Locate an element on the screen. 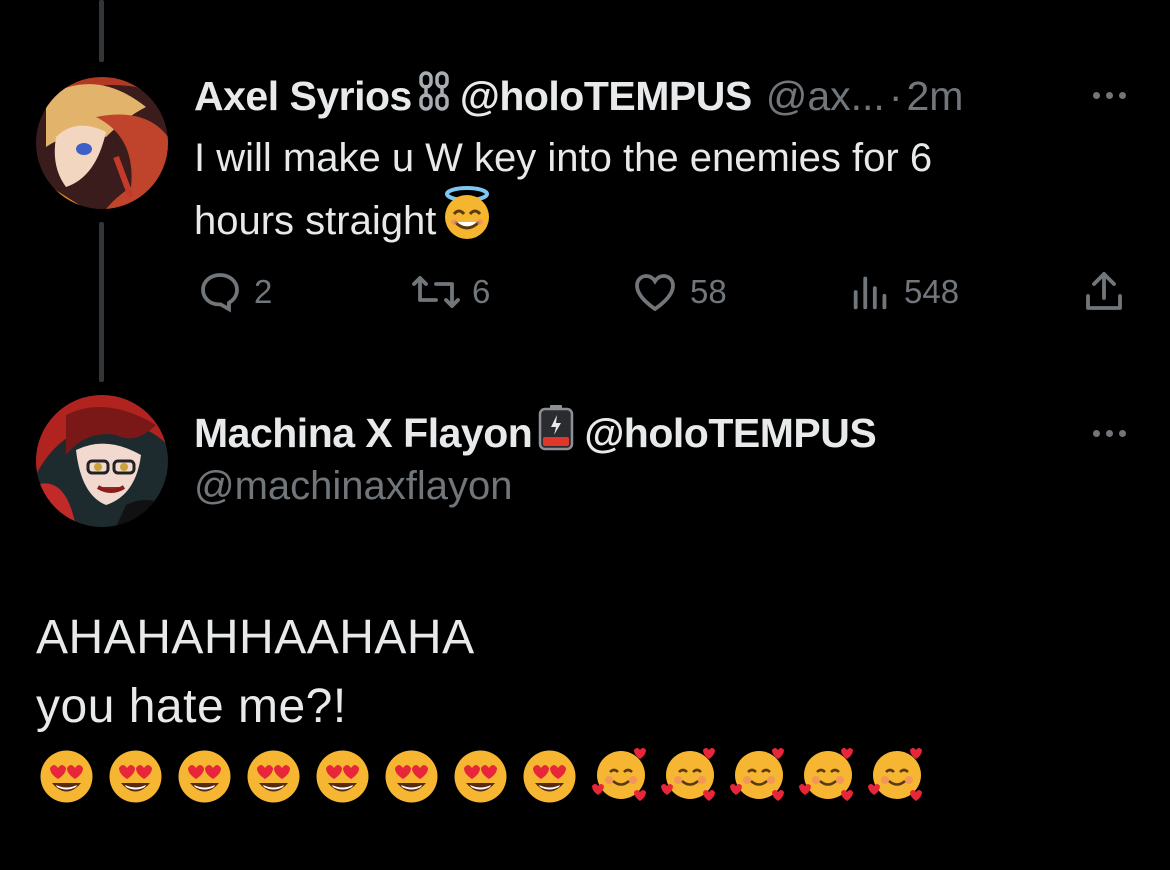 Image resolution: width=1170 pixels, height=870 pixels. views-button: 548 is located at coordinates (903, 292).